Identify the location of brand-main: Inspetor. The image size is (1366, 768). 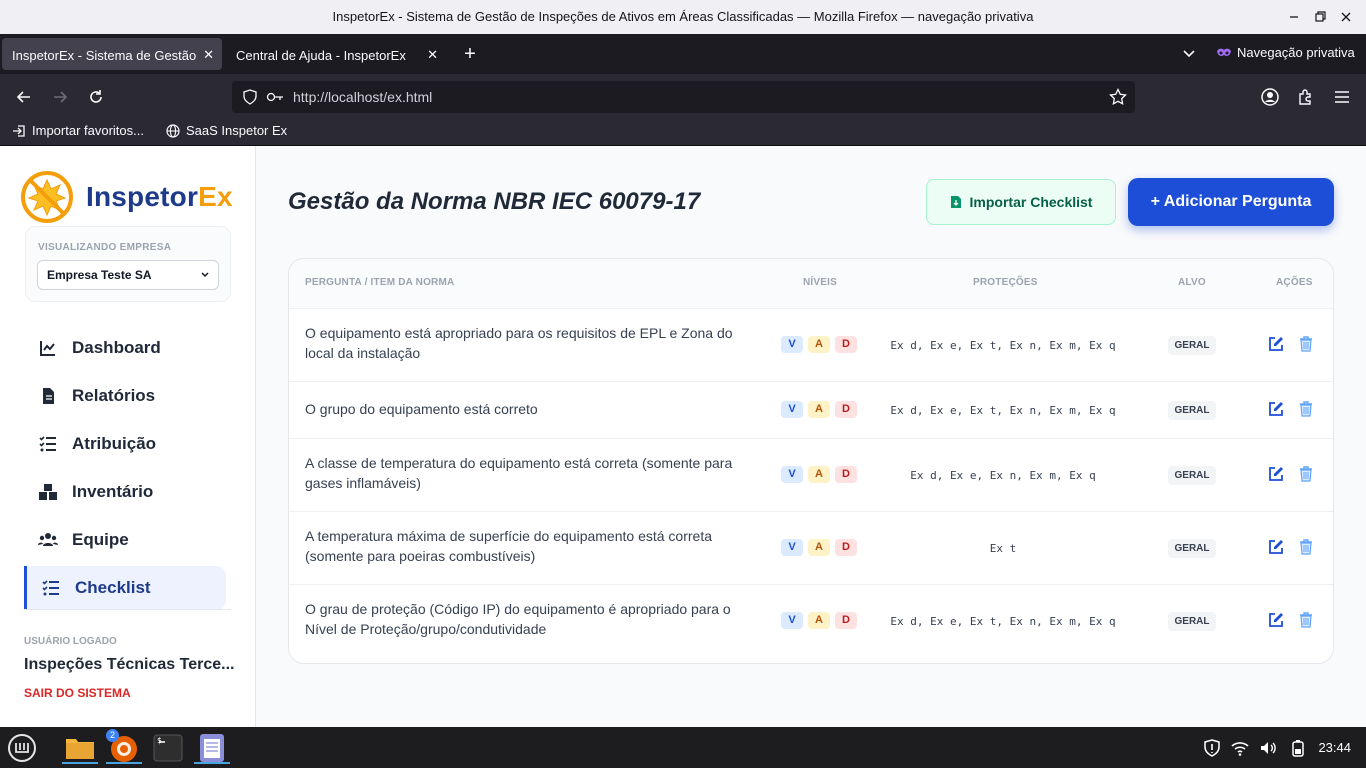
(142, 196).